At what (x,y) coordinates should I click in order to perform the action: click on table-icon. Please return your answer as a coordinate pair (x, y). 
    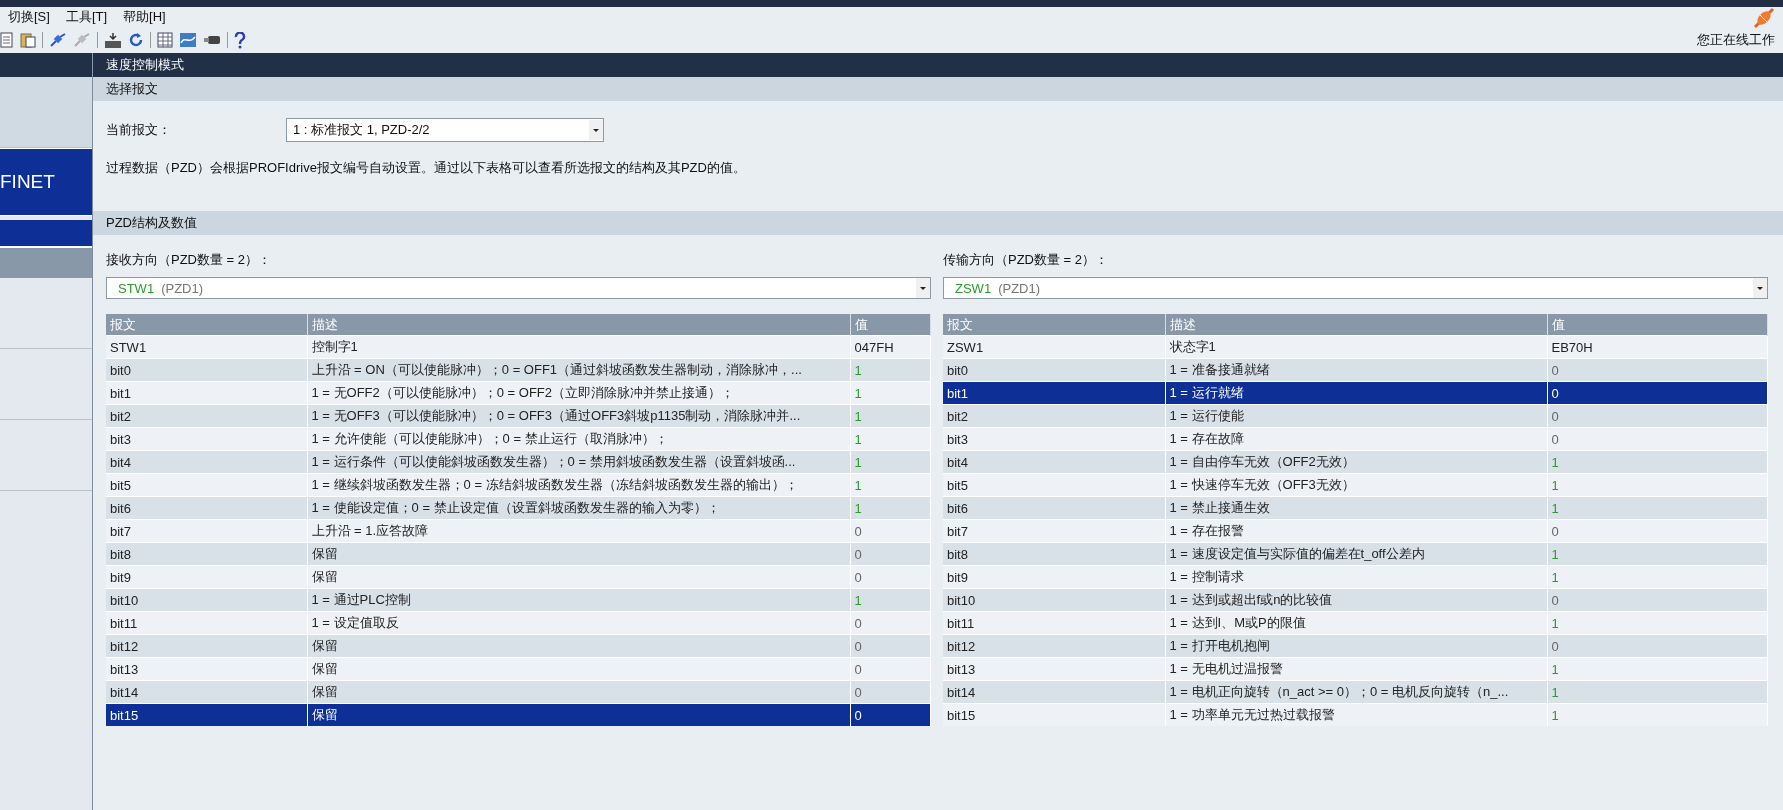
    Looking at the image, I should click on (165, 40).